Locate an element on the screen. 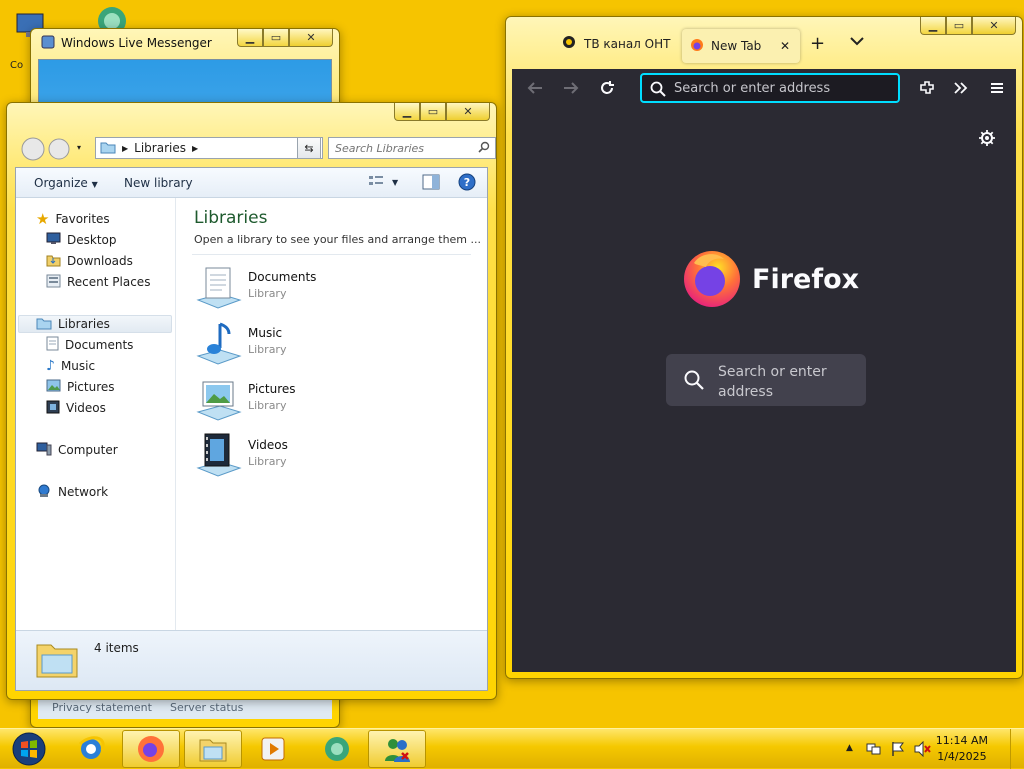 The height and width of the screenshot is (769, 1024). action-center-flag-icon is located at coordinates (898, 750).